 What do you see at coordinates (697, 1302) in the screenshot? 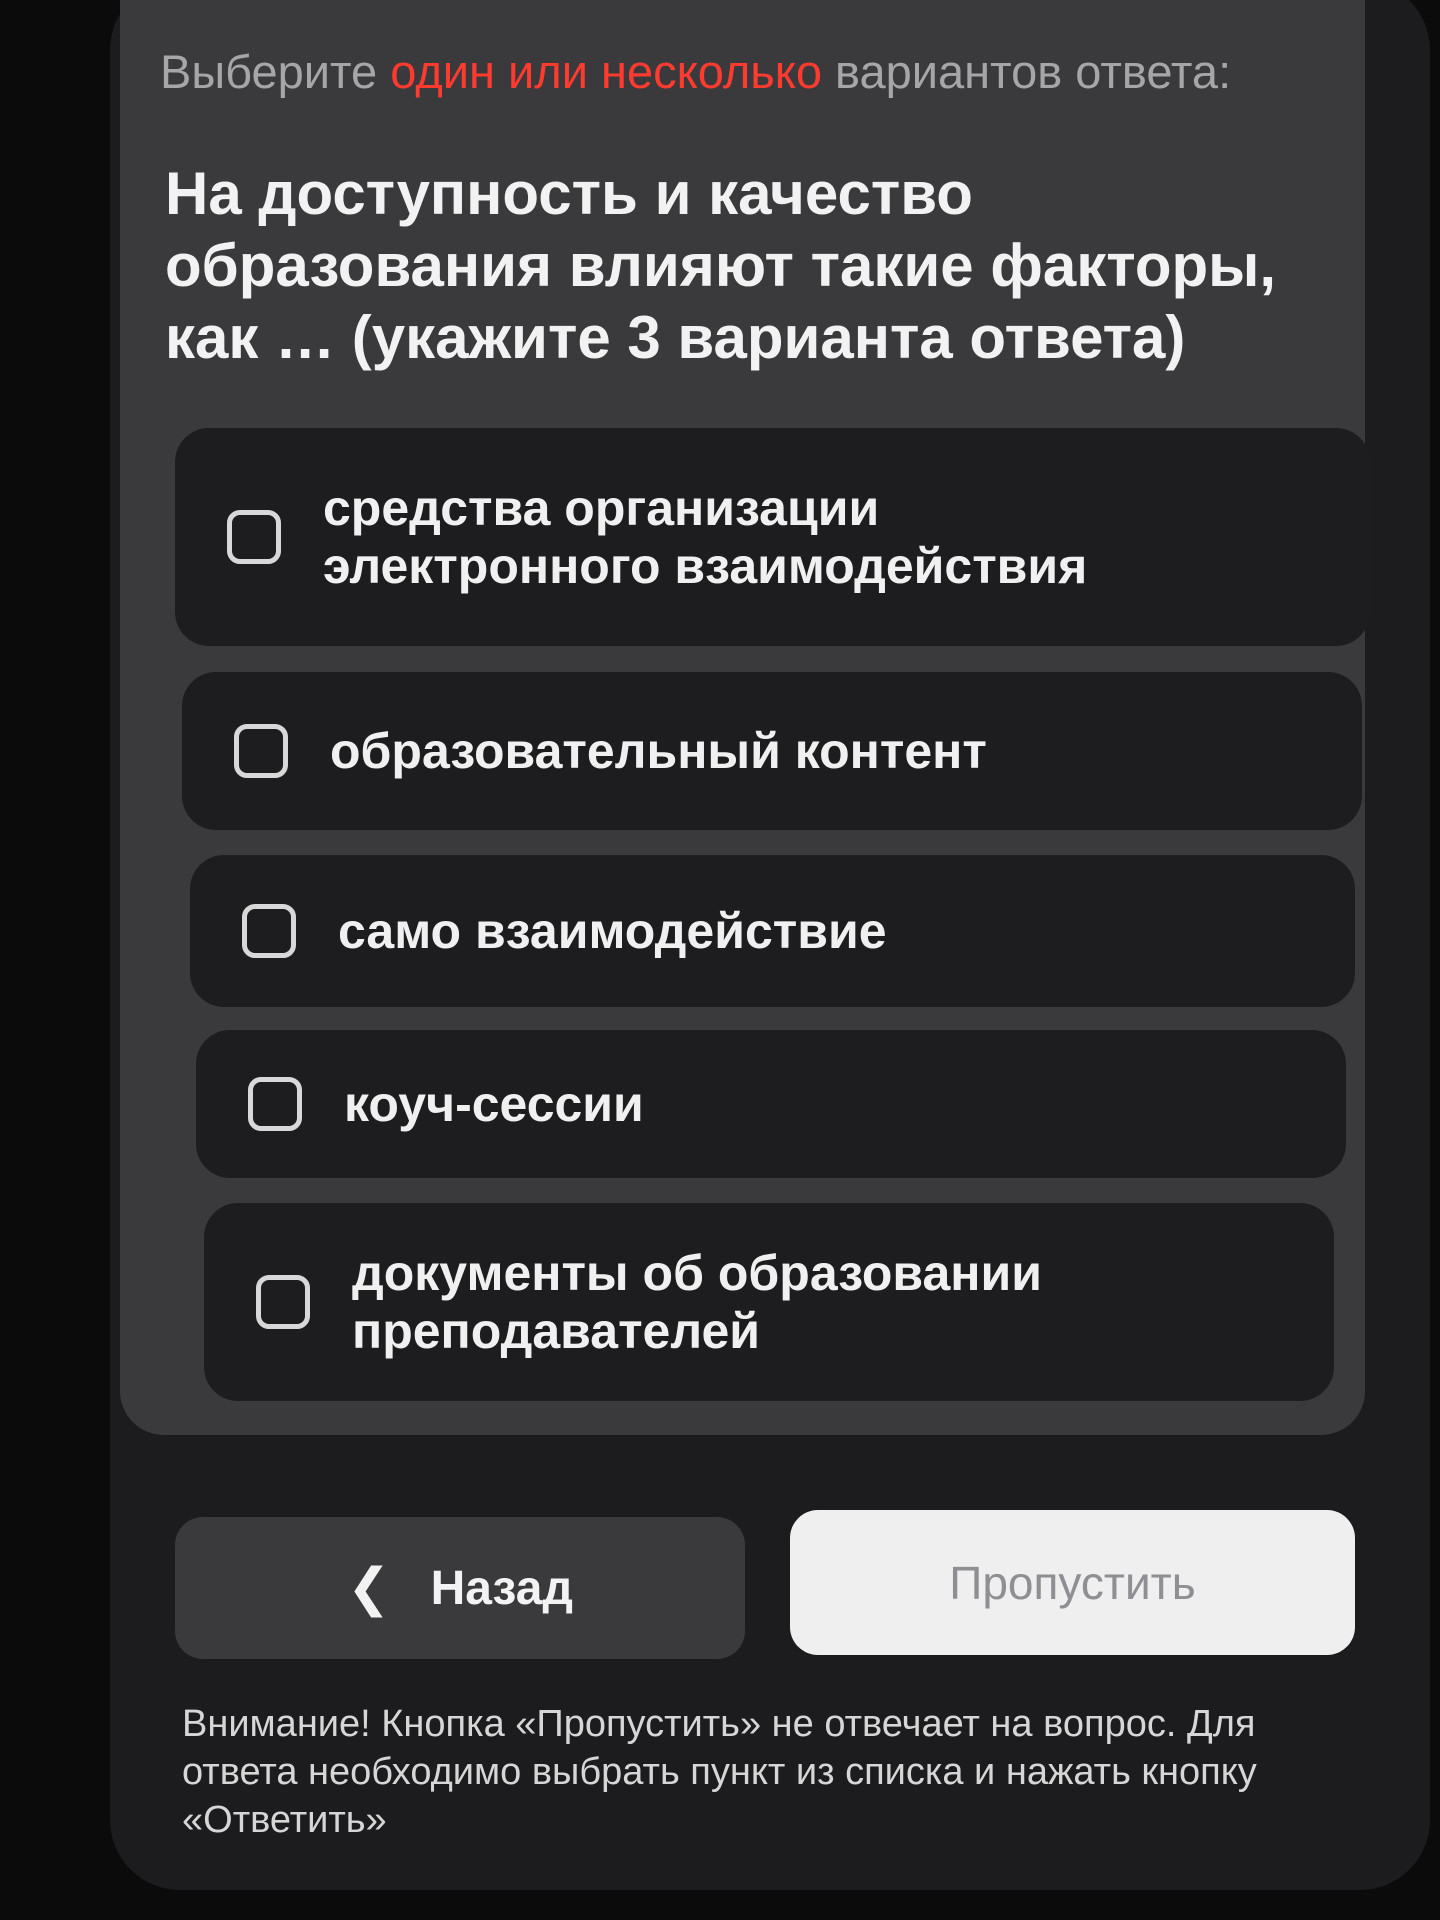
I see `option-label: документы об образовании преподавателей` at bounding box center [697, 1302].